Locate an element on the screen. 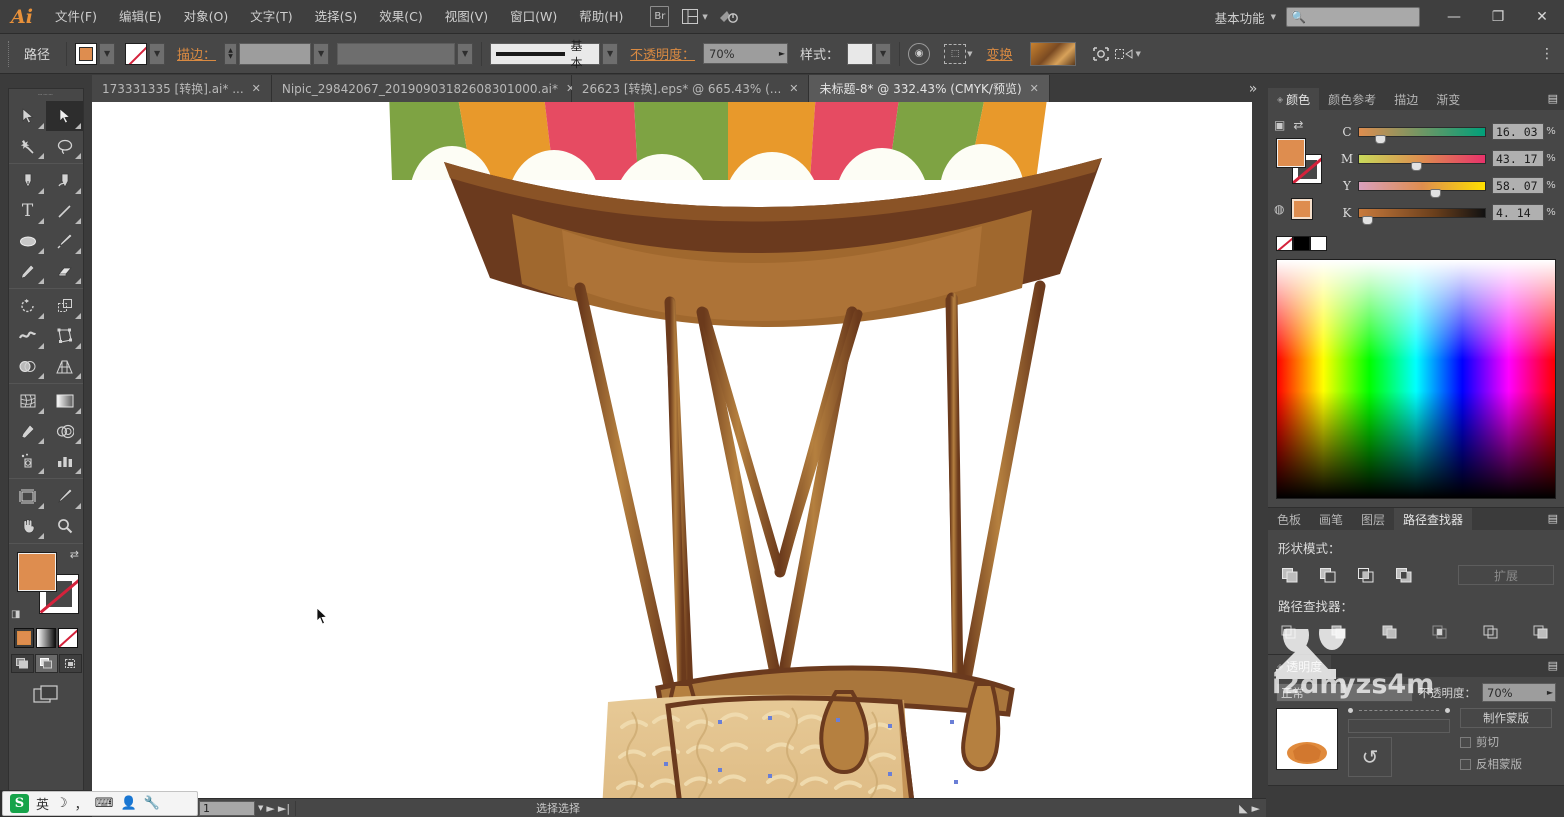  artboard-number-field: 1 is located at coordinates (227, 808).